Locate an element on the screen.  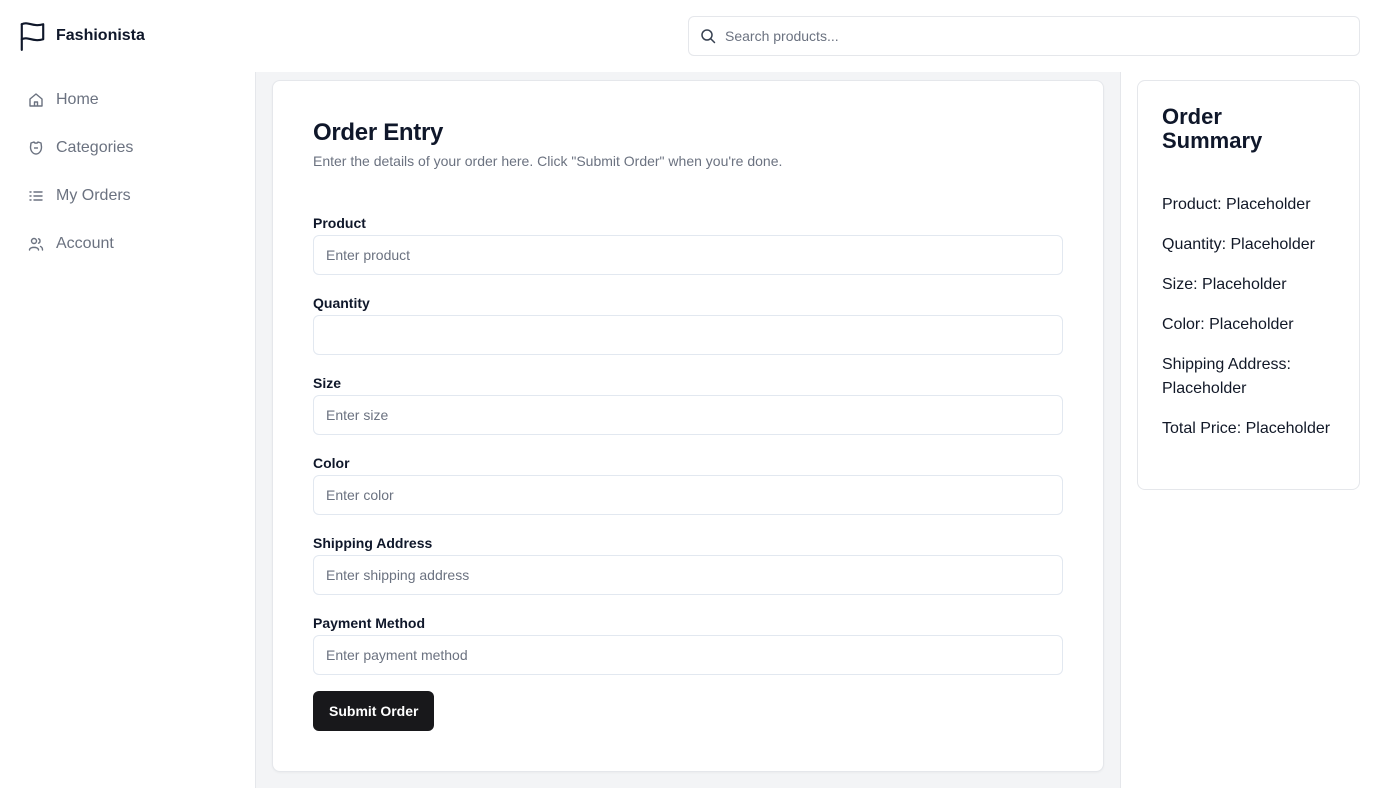
sidebar-item-label: Categories is located at coordinates (95, 147).